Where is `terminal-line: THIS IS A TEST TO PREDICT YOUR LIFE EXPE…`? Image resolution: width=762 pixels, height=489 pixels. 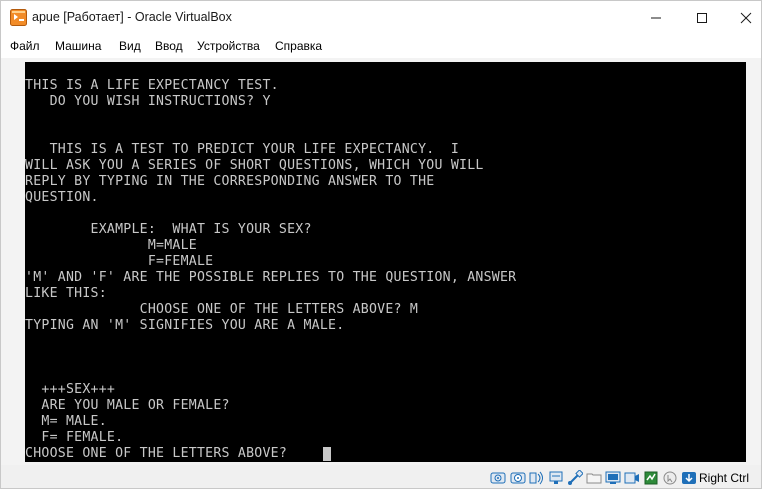 terminal-line: THIS IS A TEST TO PREDICT YOUR LIFE EXPE… is located at coordinates (242, 149).